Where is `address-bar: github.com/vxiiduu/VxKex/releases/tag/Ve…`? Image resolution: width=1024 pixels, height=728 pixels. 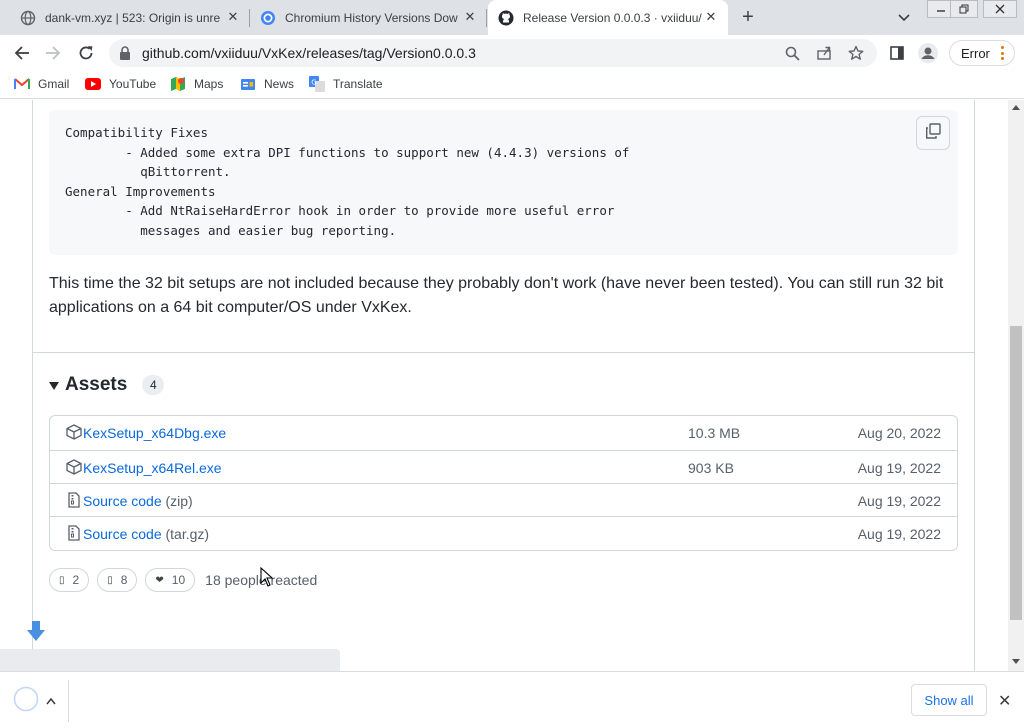 address-bar: github.com/vxiiduu/VxKex/releases/tag/Ve… is located at coordinates (493, 53).